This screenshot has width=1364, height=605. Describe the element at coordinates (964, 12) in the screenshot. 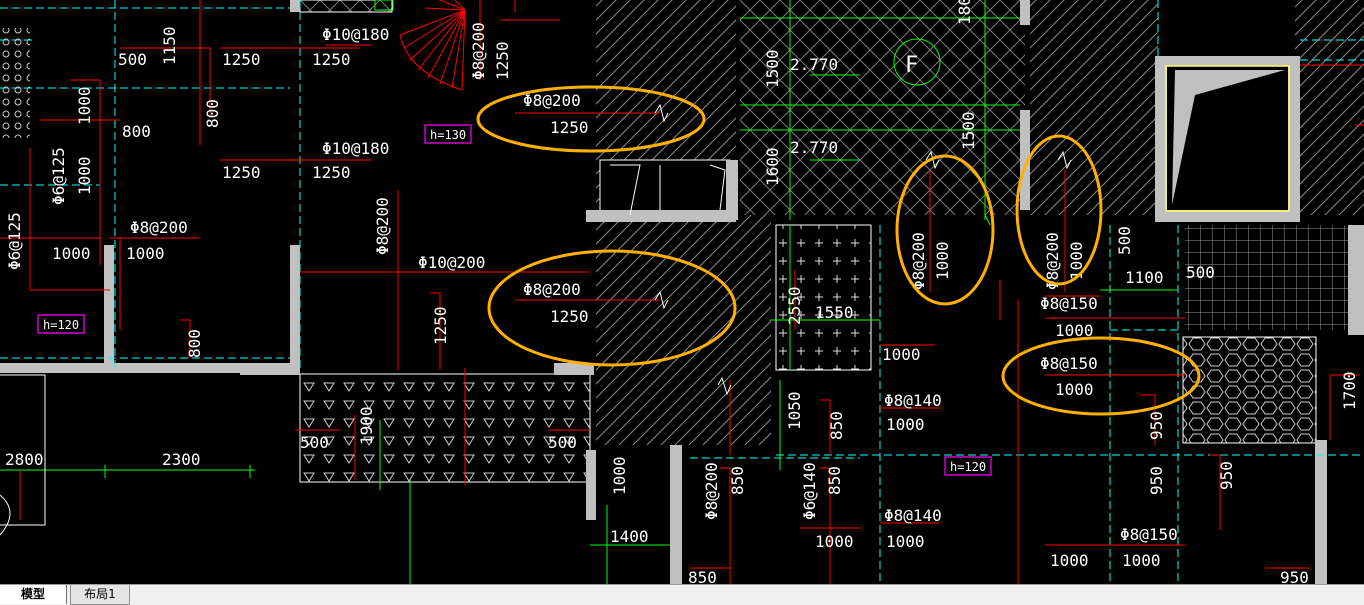

I see `dim-label: 1800` at that location.